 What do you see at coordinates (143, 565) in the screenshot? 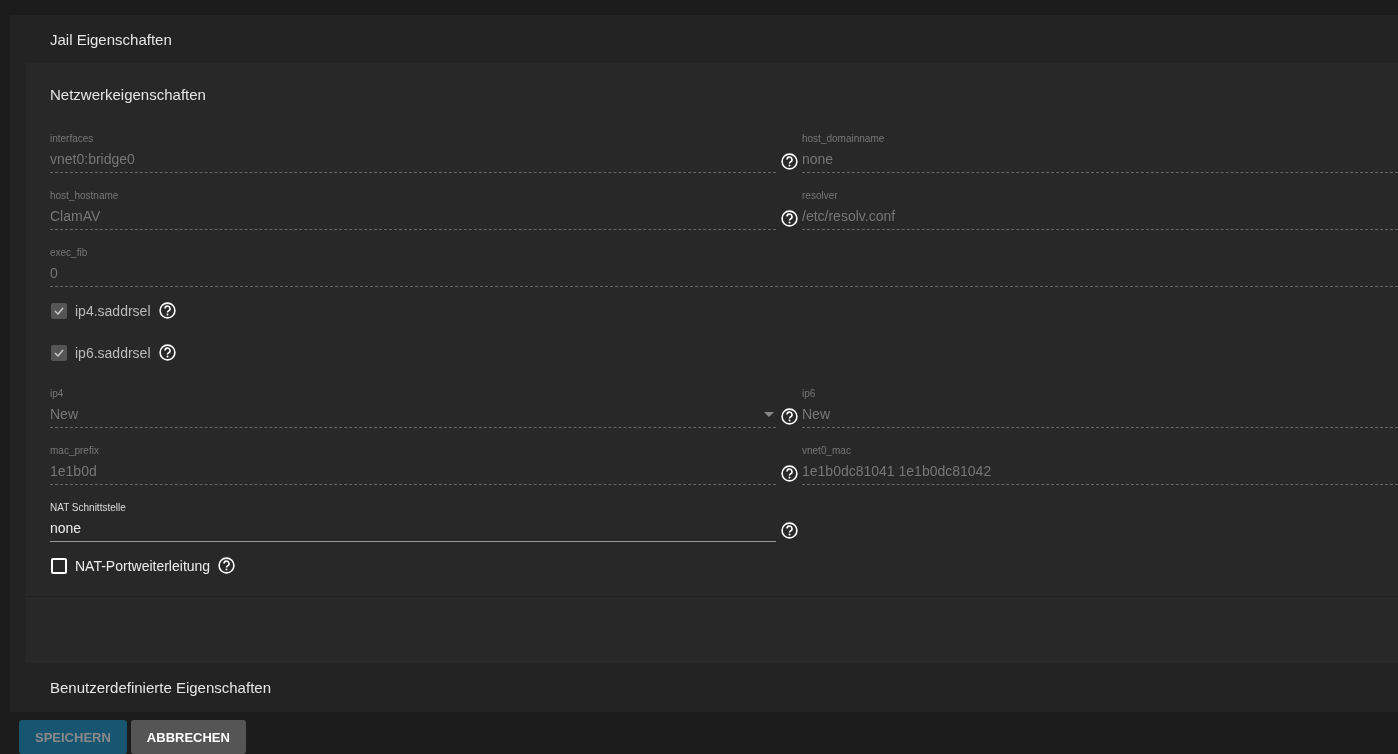
I see `checkbox-label: NAT-Portweiterleitung` at bounding box center [143, 565].